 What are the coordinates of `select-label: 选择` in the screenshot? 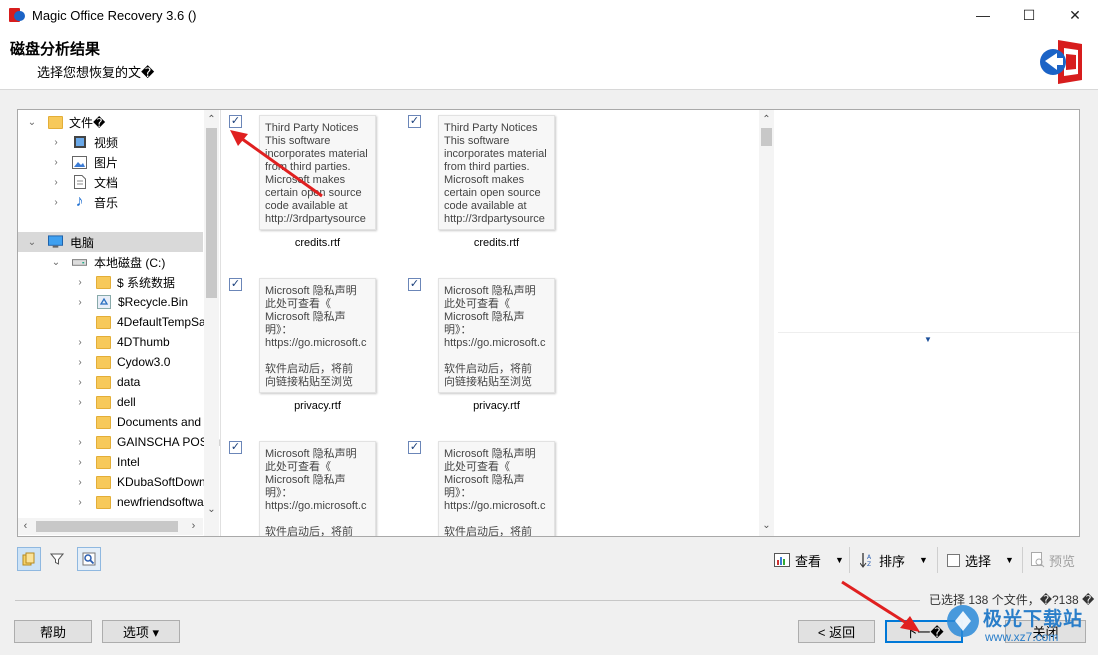 It's located at (978, 561).